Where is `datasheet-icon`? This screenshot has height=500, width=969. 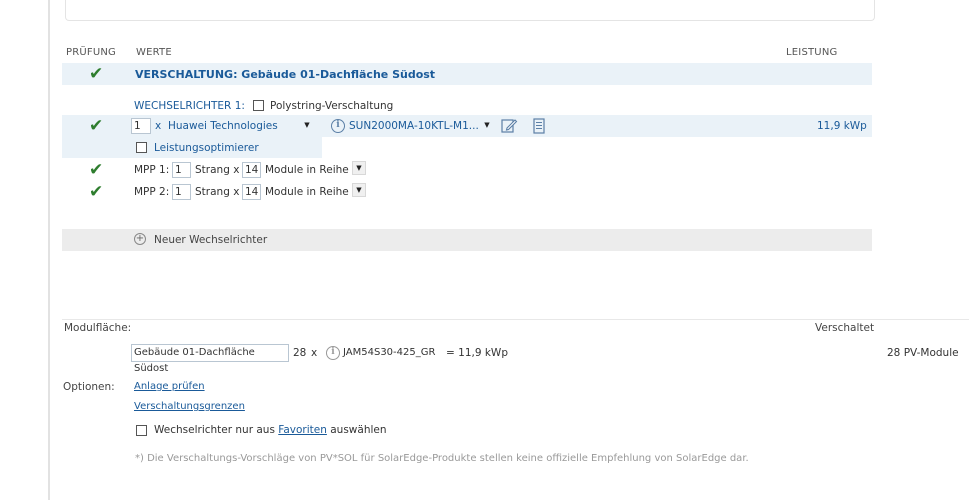
datasheet-icon is located at coordinates (539, 126).